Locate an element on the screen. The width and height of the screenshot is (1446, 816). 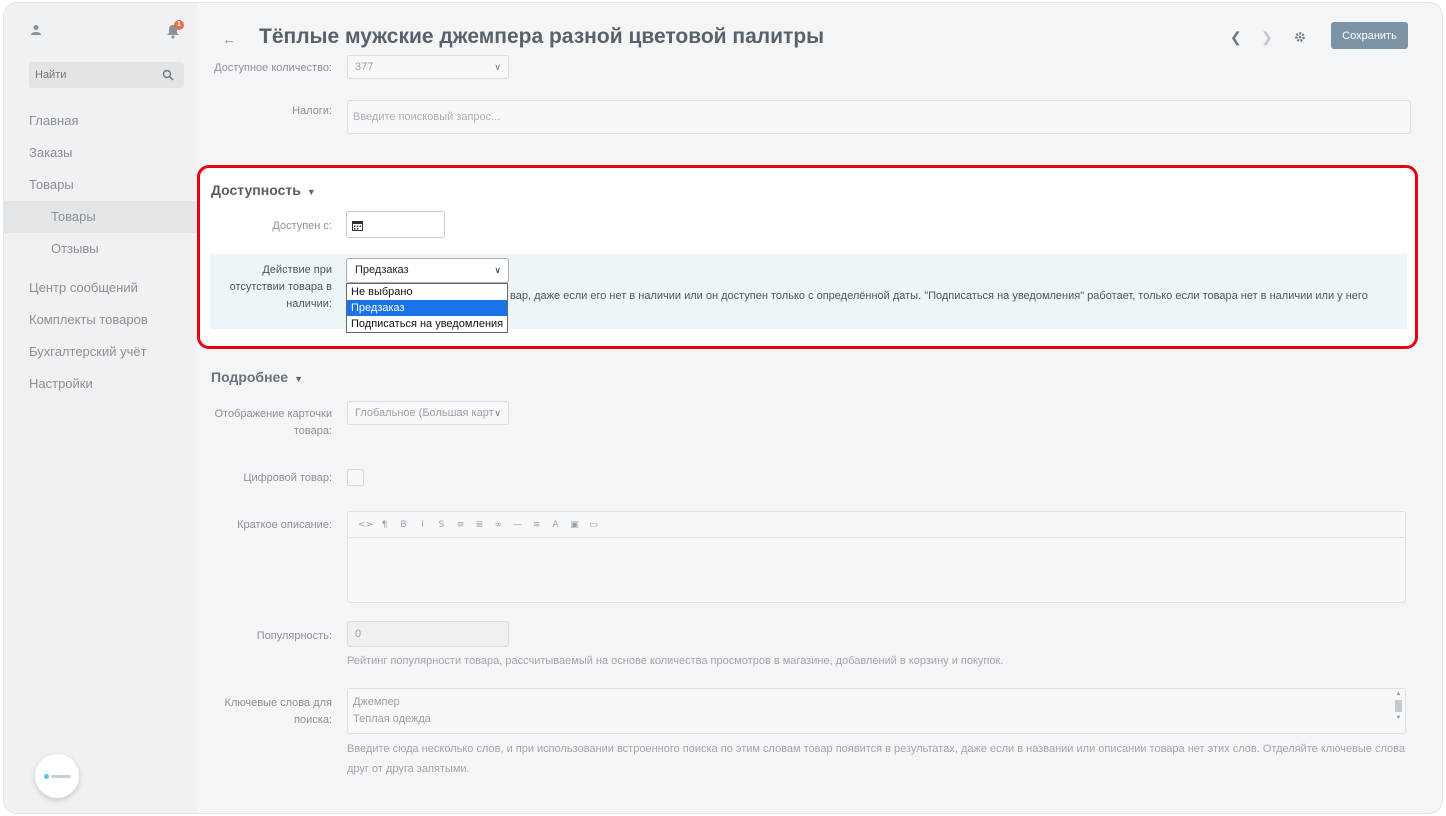
available-from-date-input is located at coordinates (395, 224).